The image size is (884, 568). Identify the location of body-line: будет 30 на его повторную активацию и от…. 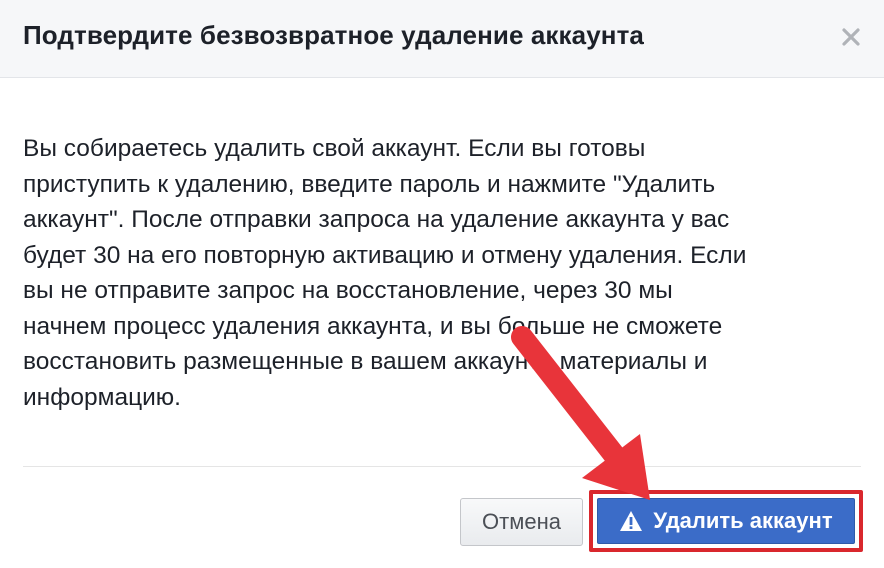
(385, 255).